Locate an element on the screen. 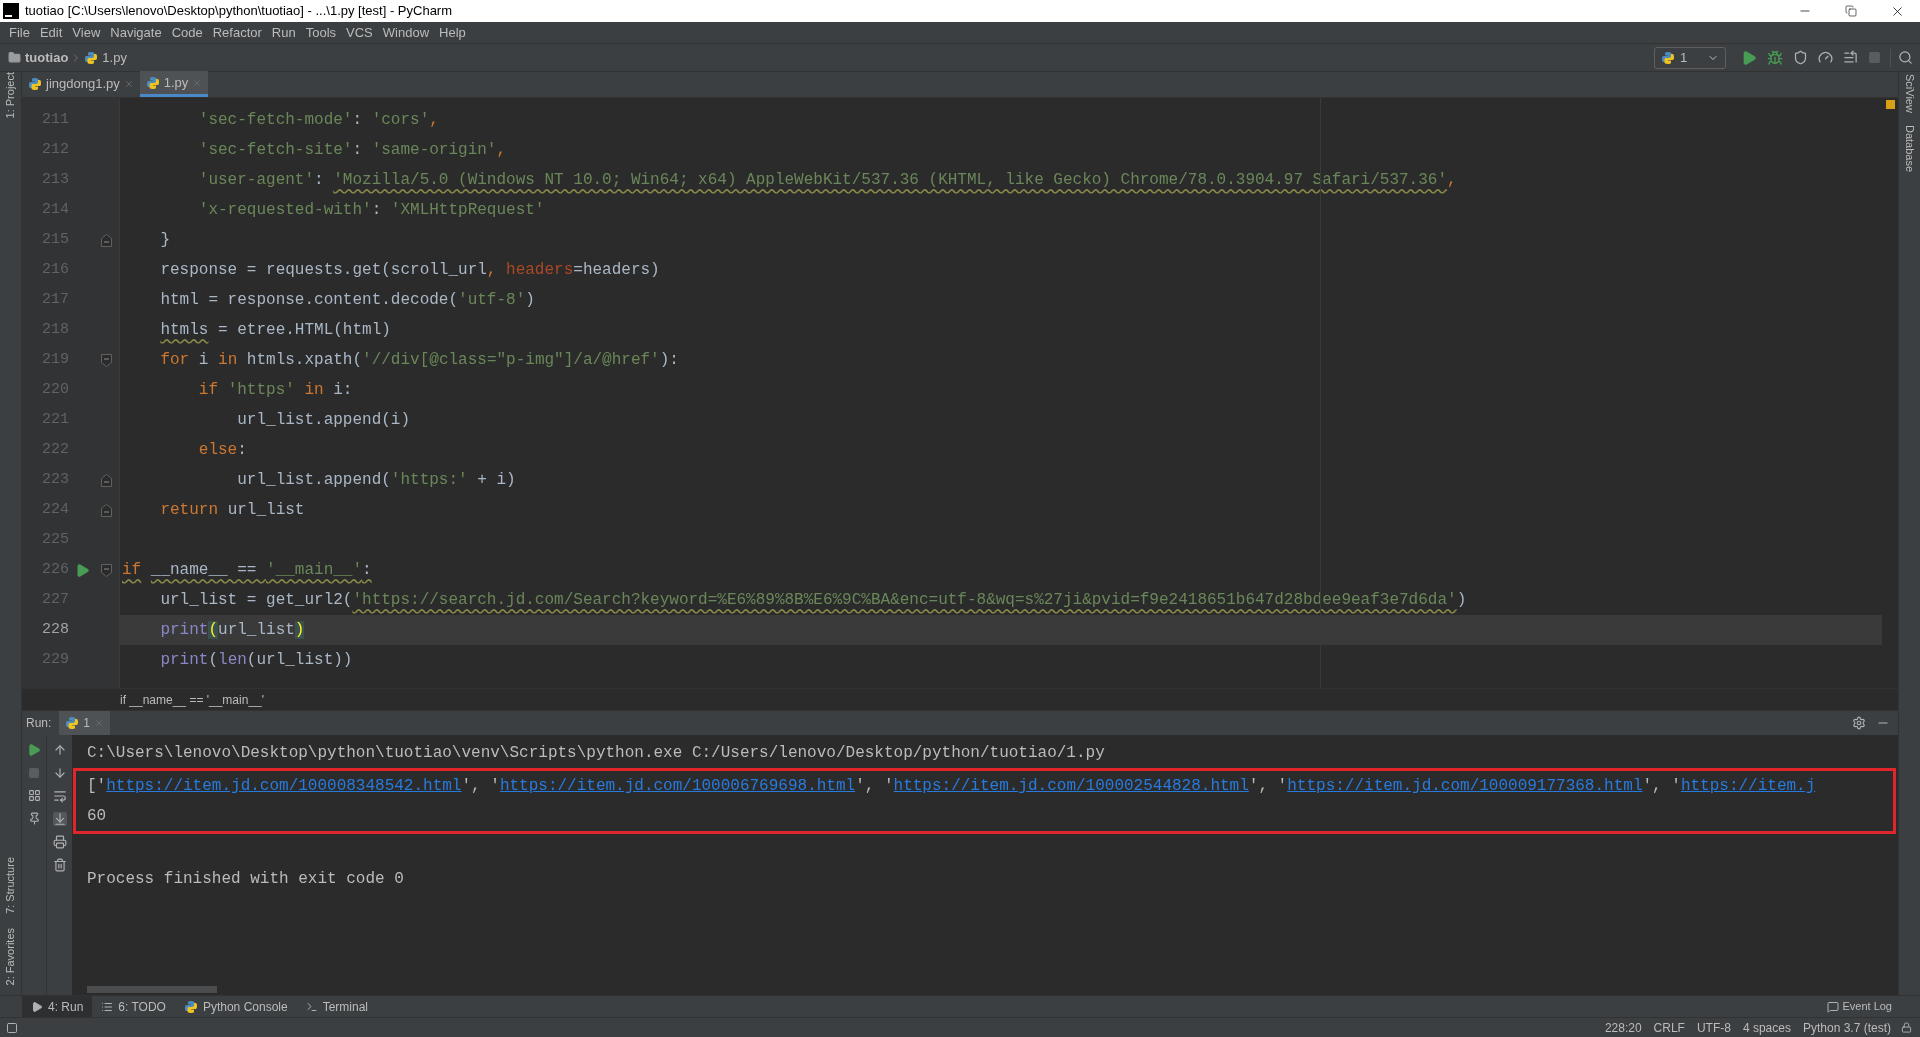 The width and height of the screenshot is (1920, 1037). tool-window-button: 6: TODO is located at coordinates (133, 1006).